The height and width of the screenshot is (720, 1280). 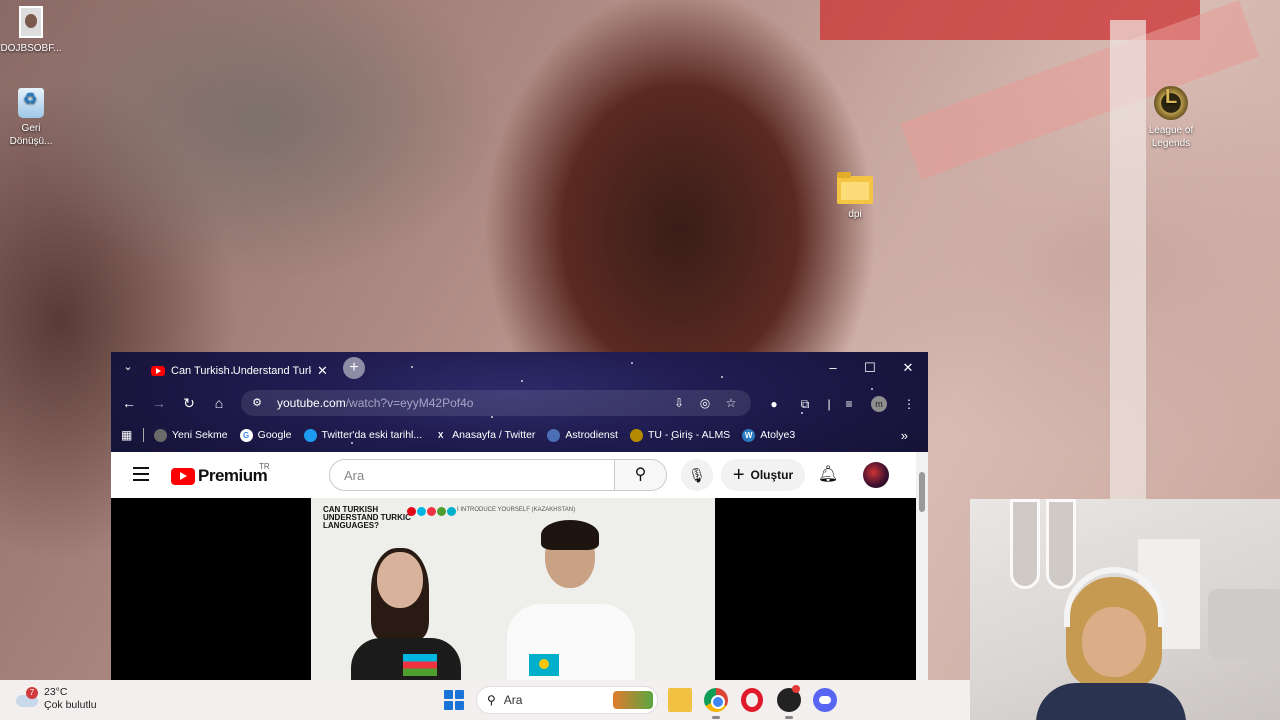 I want to click on astrodienst-icon, so click(x=554, y=435).